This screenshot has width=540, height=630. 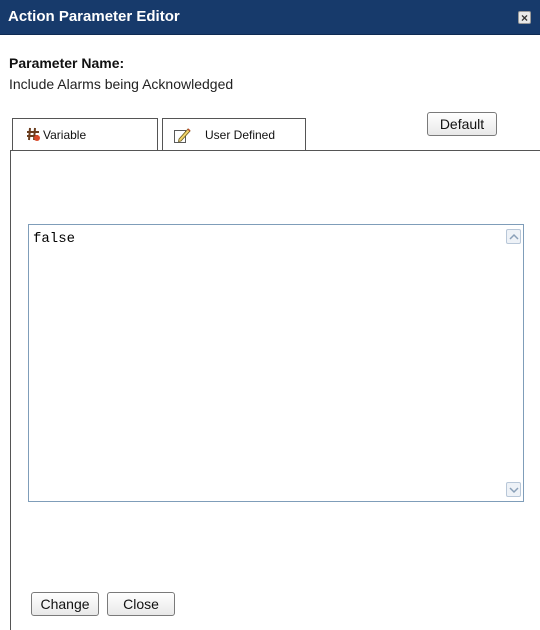 I want to click on tab-user-defined-label: User Defined, so click(x=240, y=135).